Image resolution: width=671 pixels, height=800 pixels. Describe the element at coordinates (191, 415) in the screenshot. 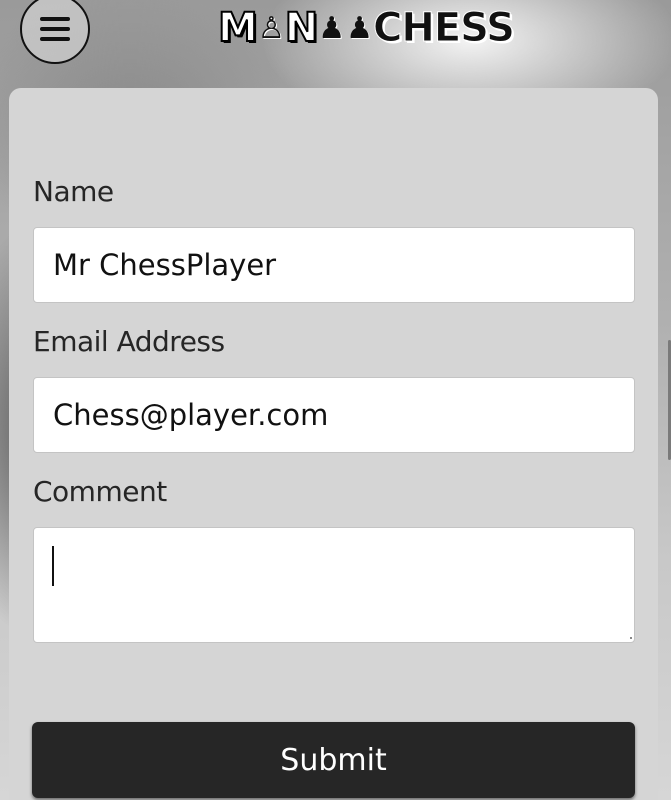

I see `email-input-value: Chess@player.com` at that location.